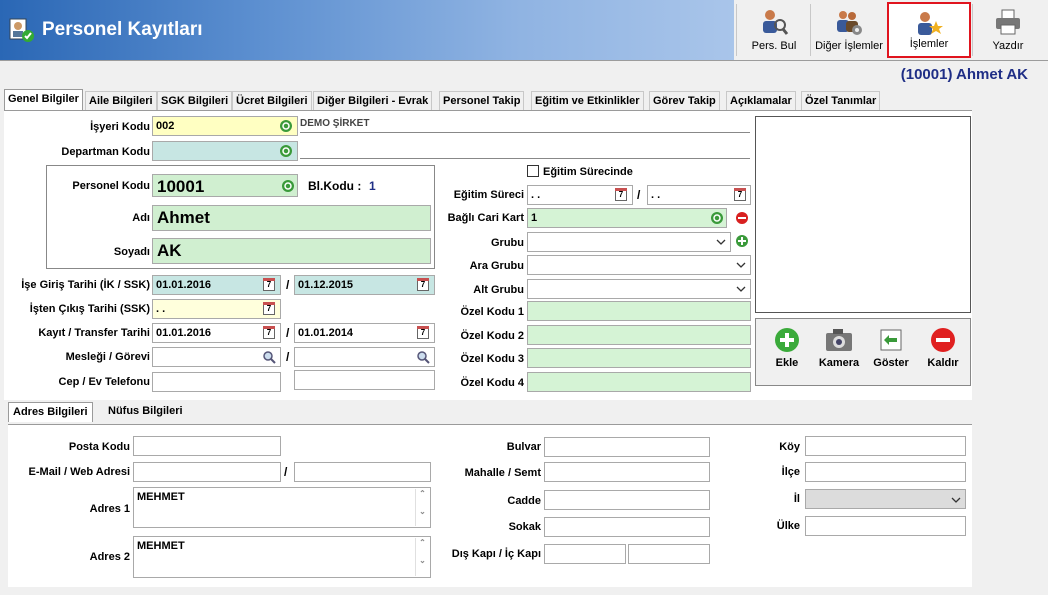 This screenshot has width=1048, height=595. What do you see at coordinates (639, 335) in the screenshot?
I see `ozel-kodu-2-field` at bounding box center [639, 335].